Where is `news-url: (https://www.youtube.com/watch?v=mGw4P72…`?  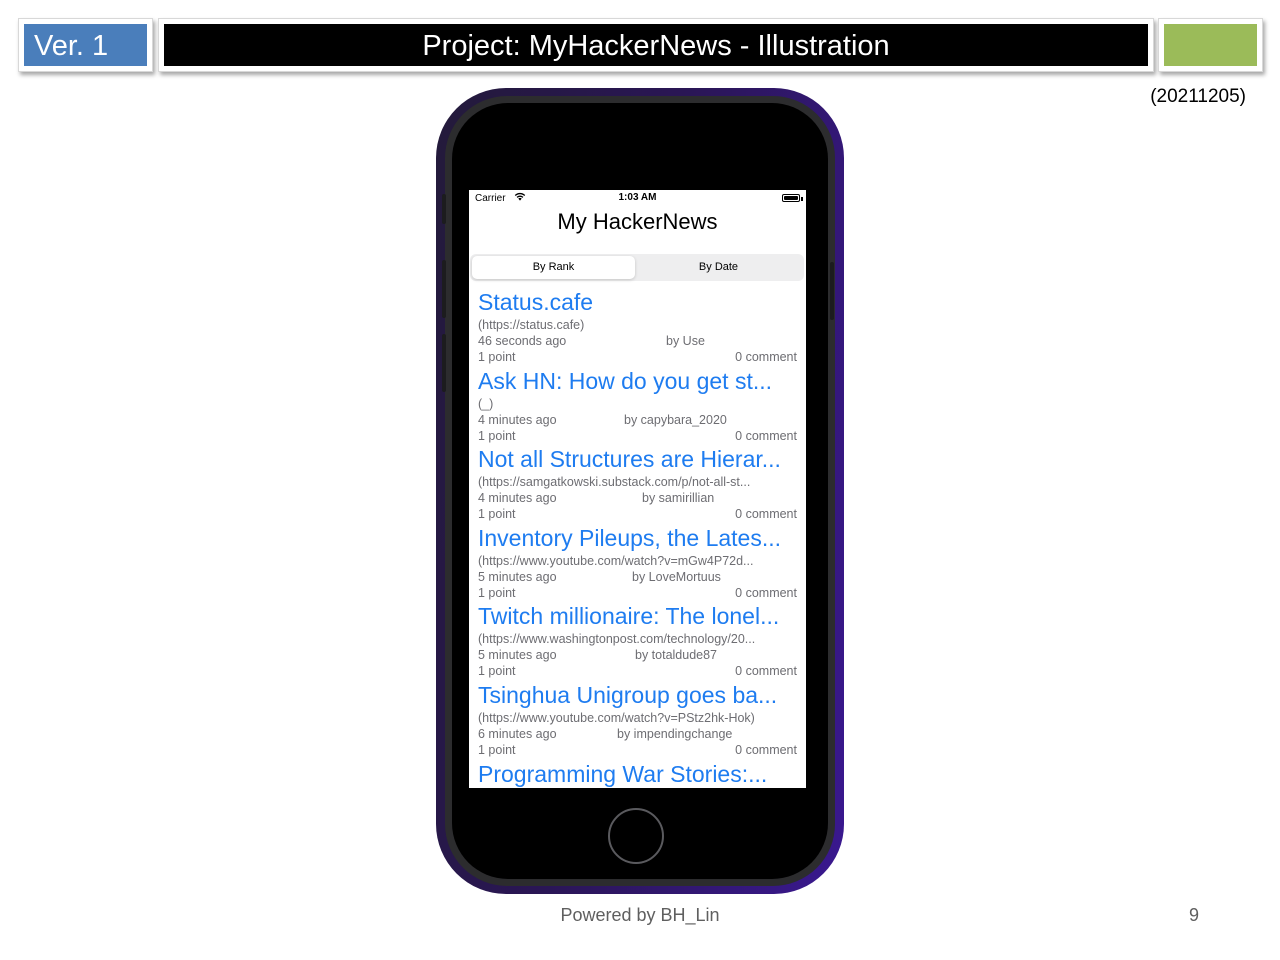
news-url: (https://www.youtube.com/watch?v=mGw4P72… is located at coordinates (616, 560).